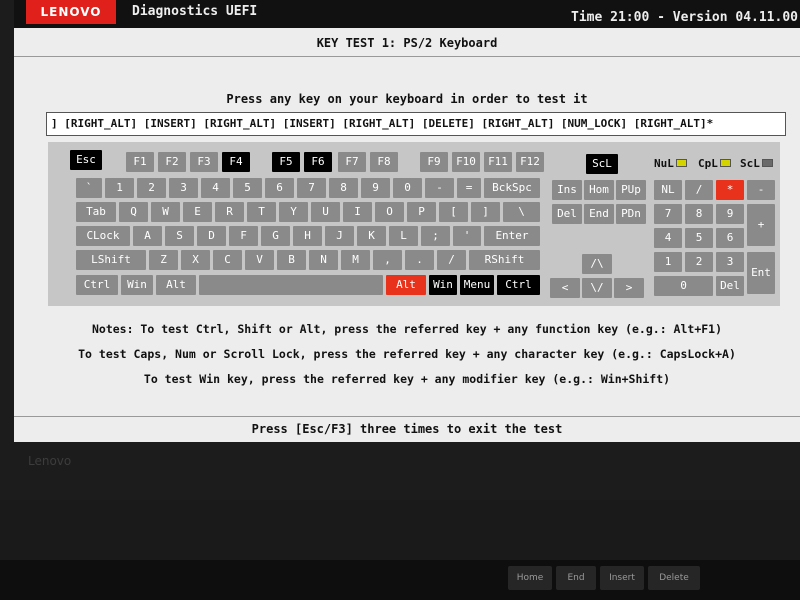 The width and height of the screenshot is (800, 600). I want to click on key-f7: F7, so click(352, 162).